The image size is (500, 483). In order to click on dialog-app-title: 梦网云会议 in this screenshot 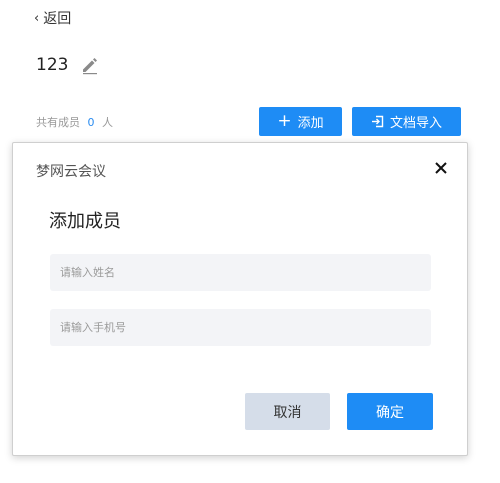, I will do `click(71, 172)`.